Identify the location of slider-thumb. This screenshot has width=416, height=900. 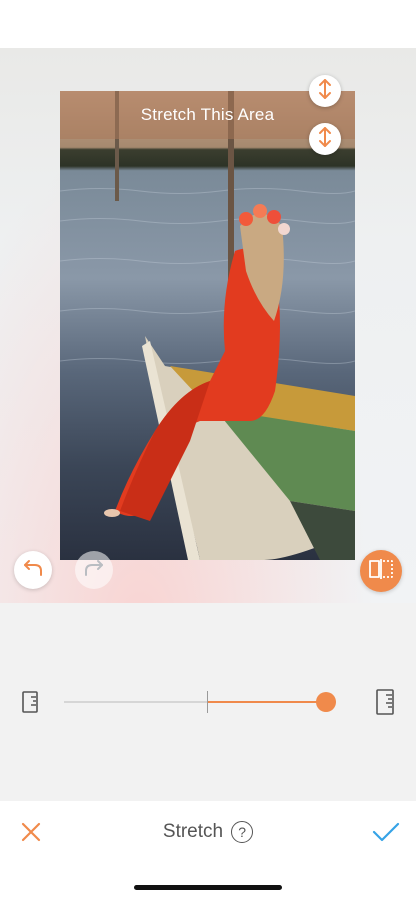
(326, 702).